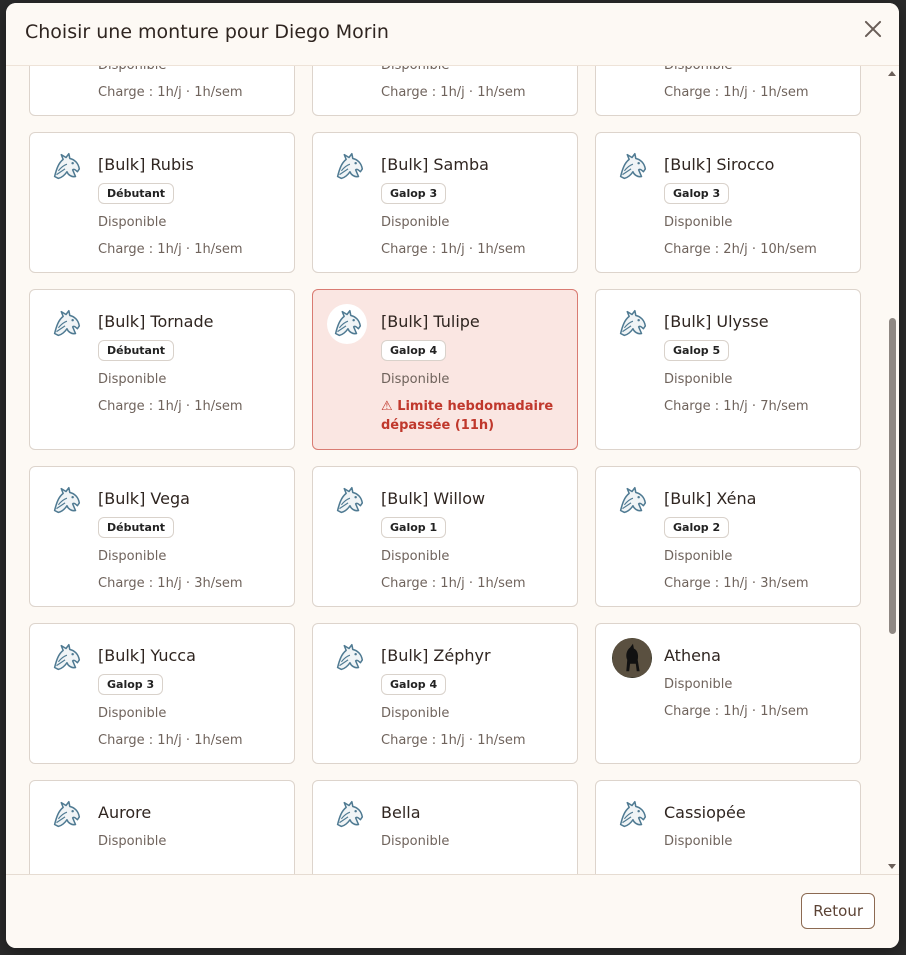 Image resolution: width=906 pixels, height=955 pixels. Describe the element at coordinates (433, 498) in the screenshot. I see `horse-name: [Bulk] Willow` at that location.